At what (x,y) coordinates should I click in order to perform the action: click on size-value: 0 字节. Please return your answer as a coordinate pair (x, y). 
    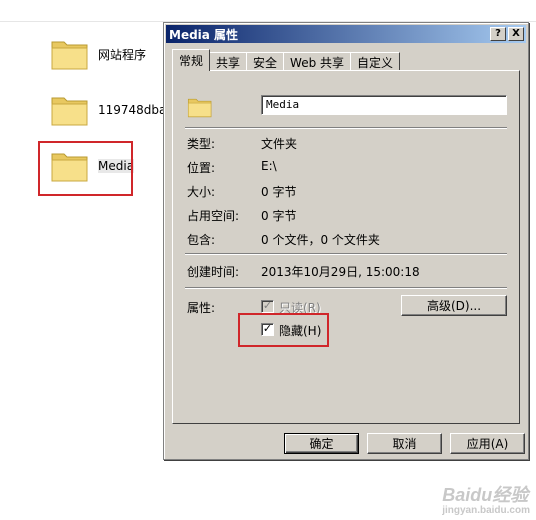
    Looking at the image, I should click on (279, 192).